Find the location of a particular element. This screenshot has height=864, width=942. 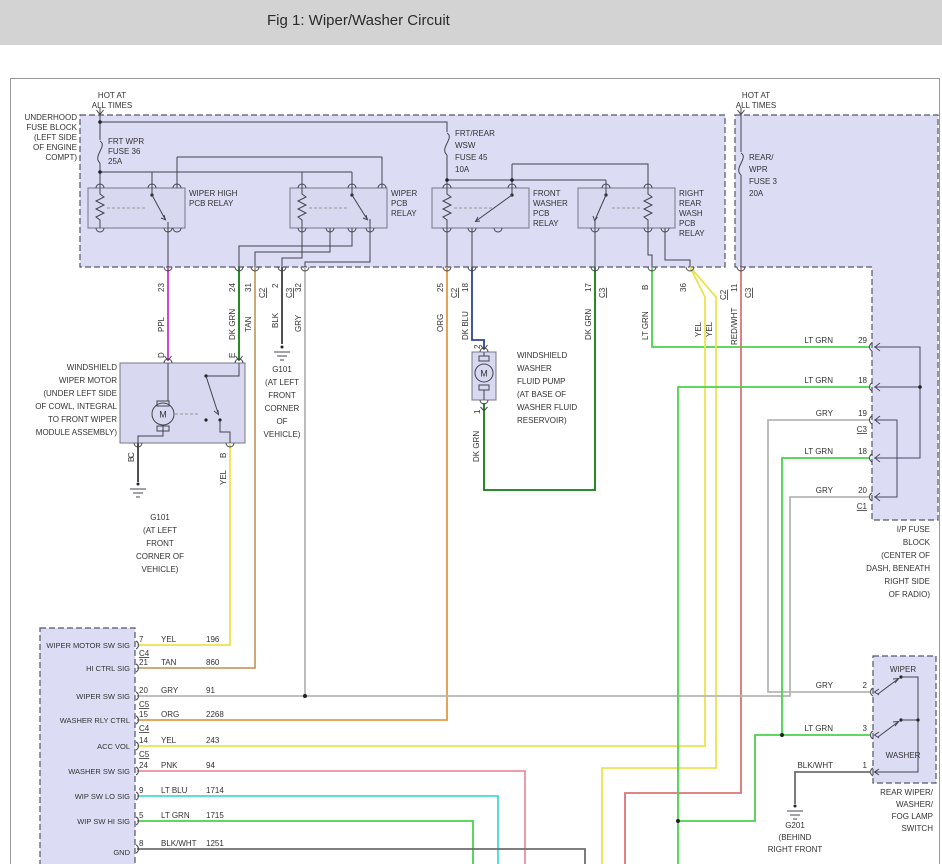

svg-text: OF is located at coordinates (281, 421).